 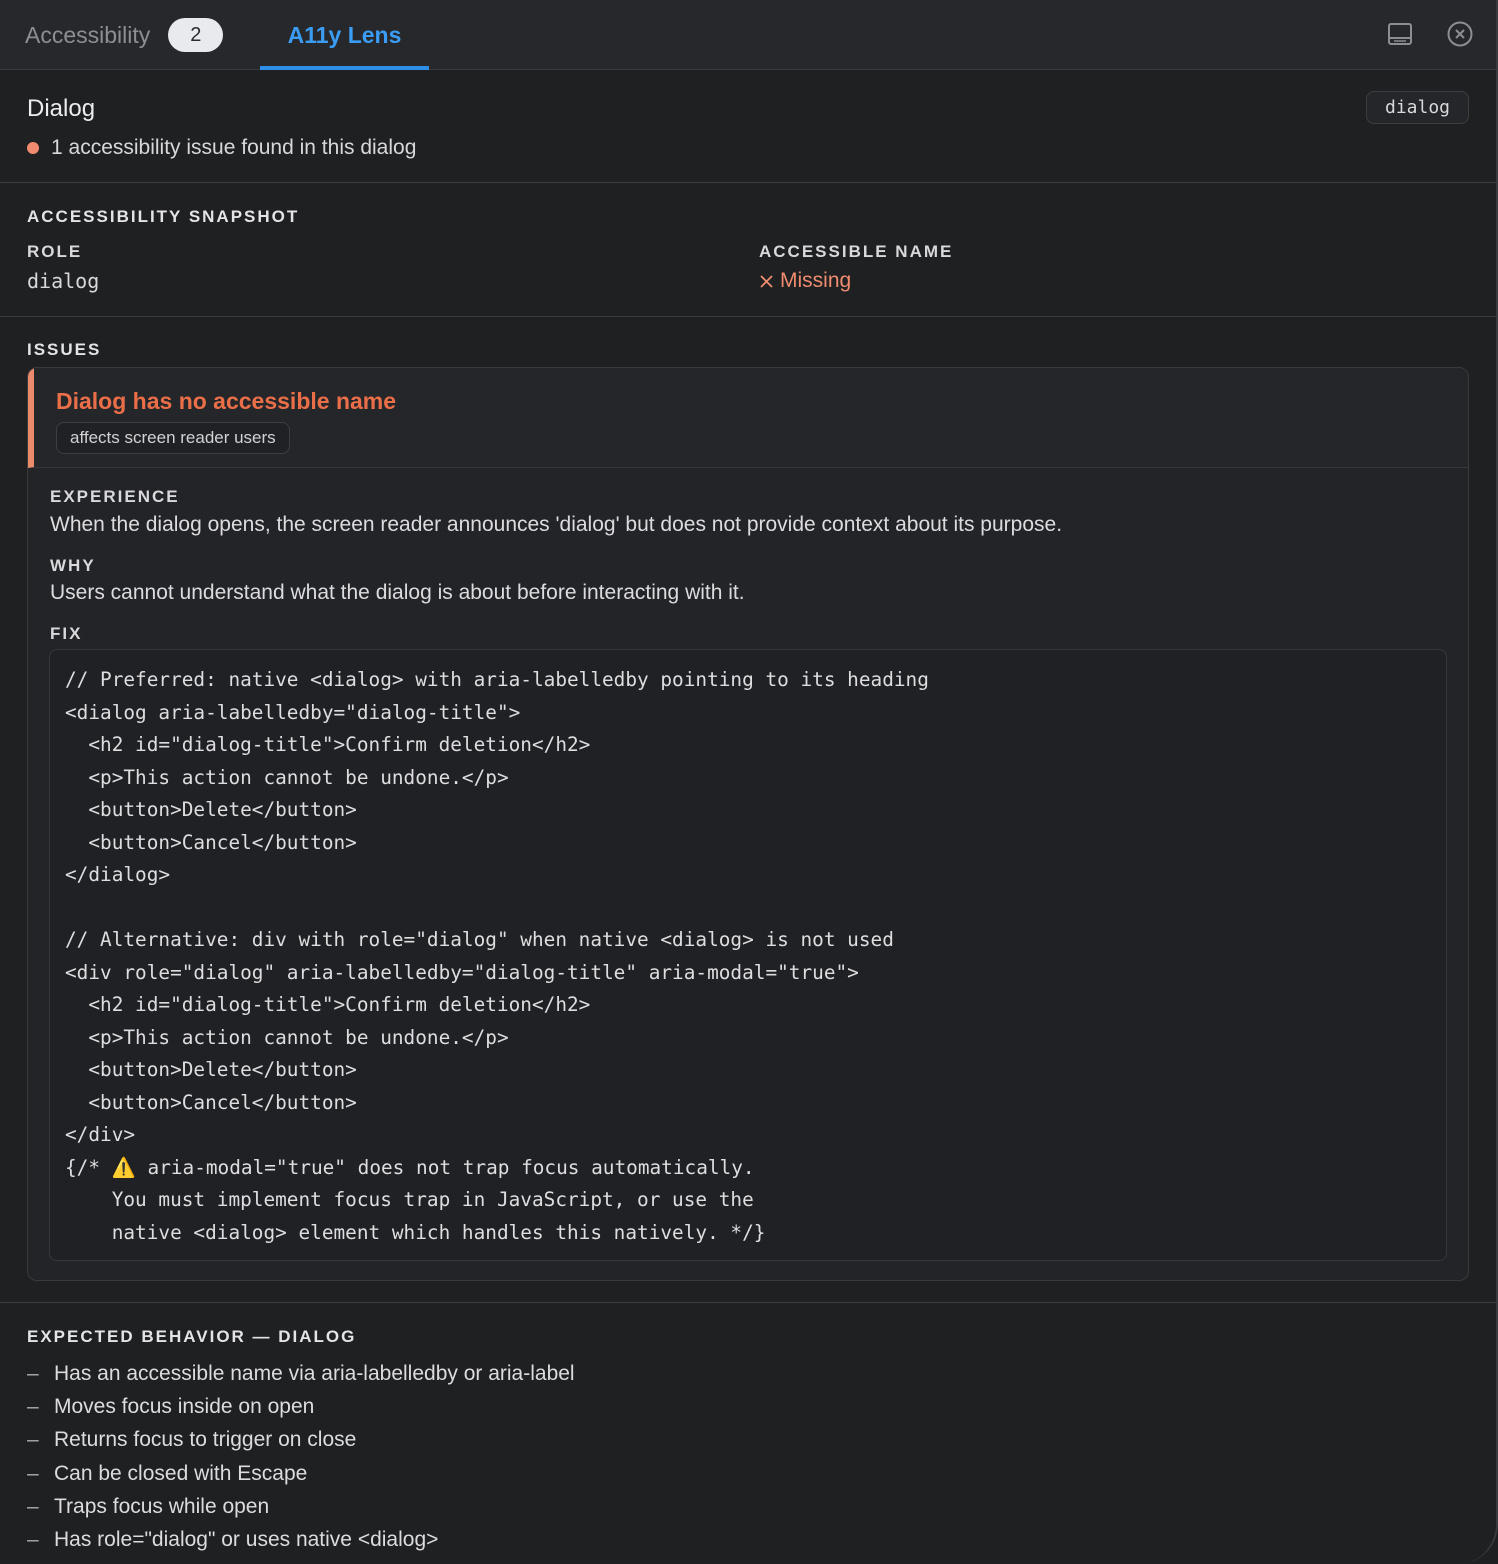 What do you see at coordinates (1460, 34) in the screenshot?
I see `close-circle-icon` at bounding box center [1460, 34].